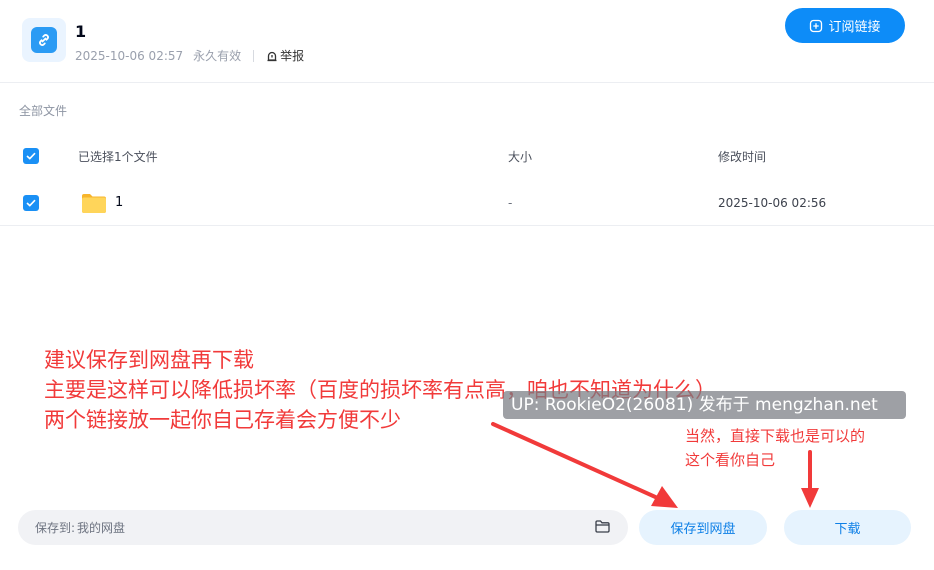 This screenshot has width=934, height=570. What do you see at coordinates (323, 527) in the screenshot?
I see `save-path-field: 保存到: 我的网盘` at bounding box center [323, 527].